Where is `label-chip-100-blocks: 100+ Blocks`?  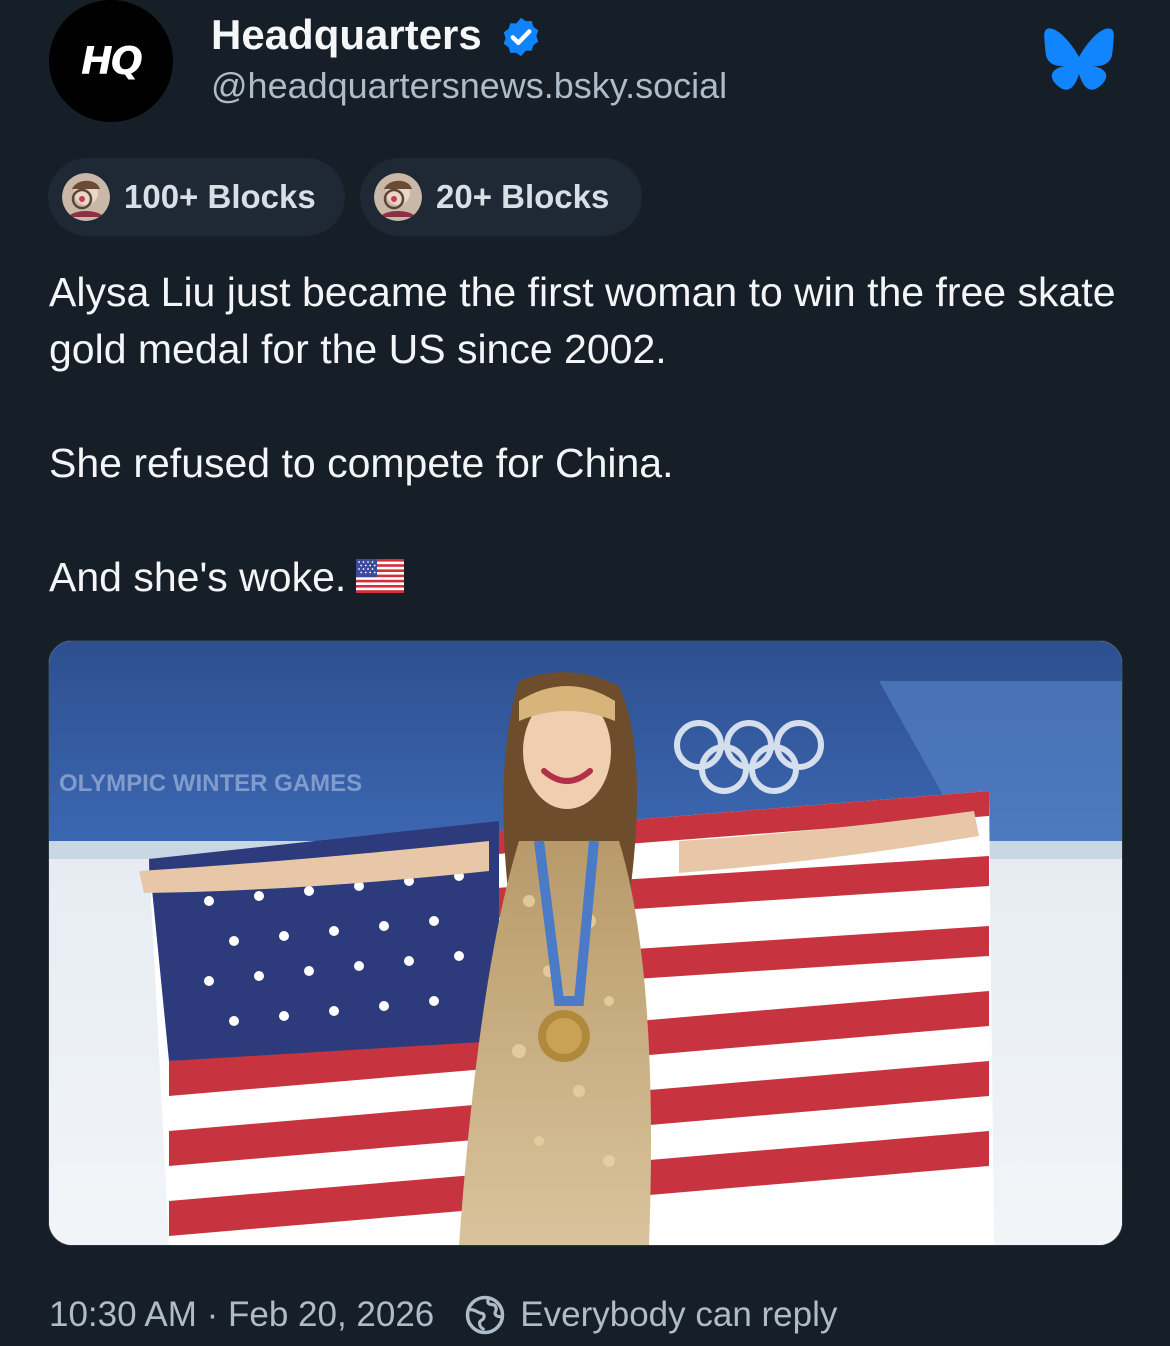
label-chip-100-blocks: 100+ Blocks is located at coordinates (196, 197).